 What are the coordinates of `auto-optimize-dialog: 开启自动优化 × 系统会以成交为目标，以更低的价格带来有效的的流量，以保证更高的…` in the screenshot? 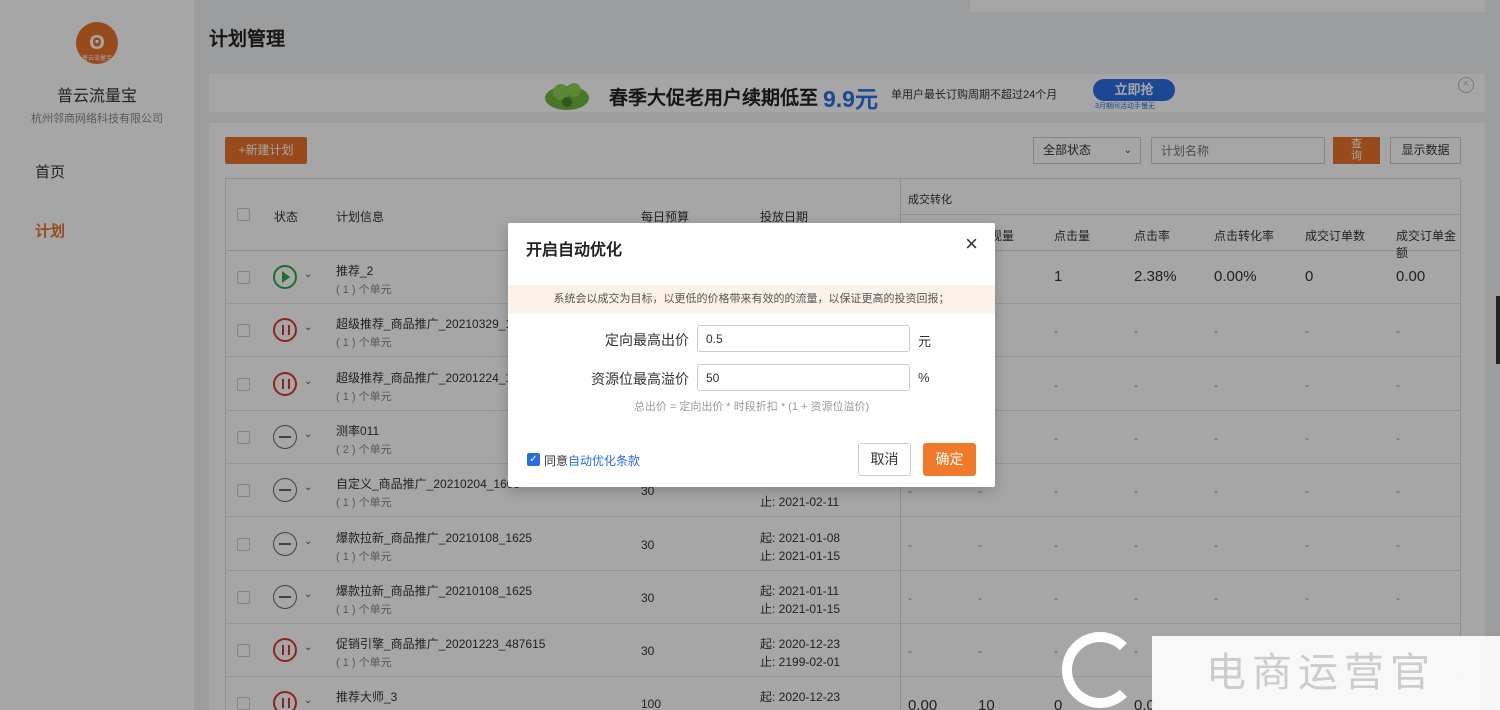 It's located at (751, 355).